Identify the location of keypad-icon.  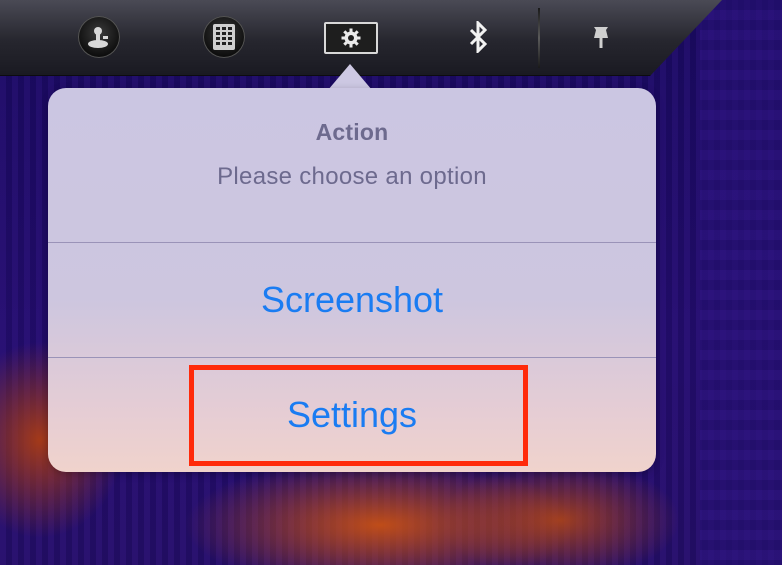
(224, 37).